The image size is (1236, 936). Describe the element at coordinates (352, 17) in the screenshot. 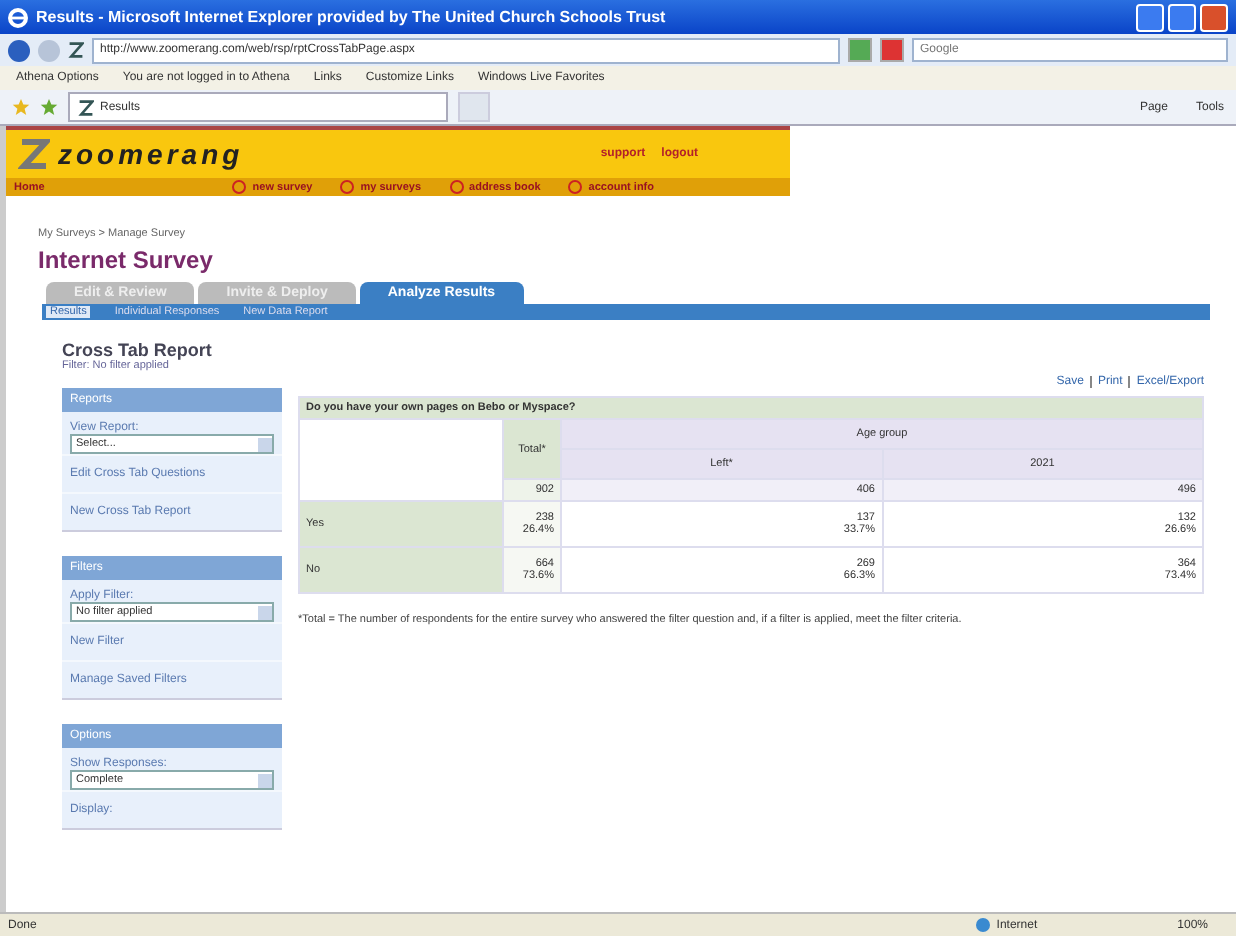

I see `window-title: Results - Microsoft Internet Explorer provided by The United Church Schools Trust` at that location.